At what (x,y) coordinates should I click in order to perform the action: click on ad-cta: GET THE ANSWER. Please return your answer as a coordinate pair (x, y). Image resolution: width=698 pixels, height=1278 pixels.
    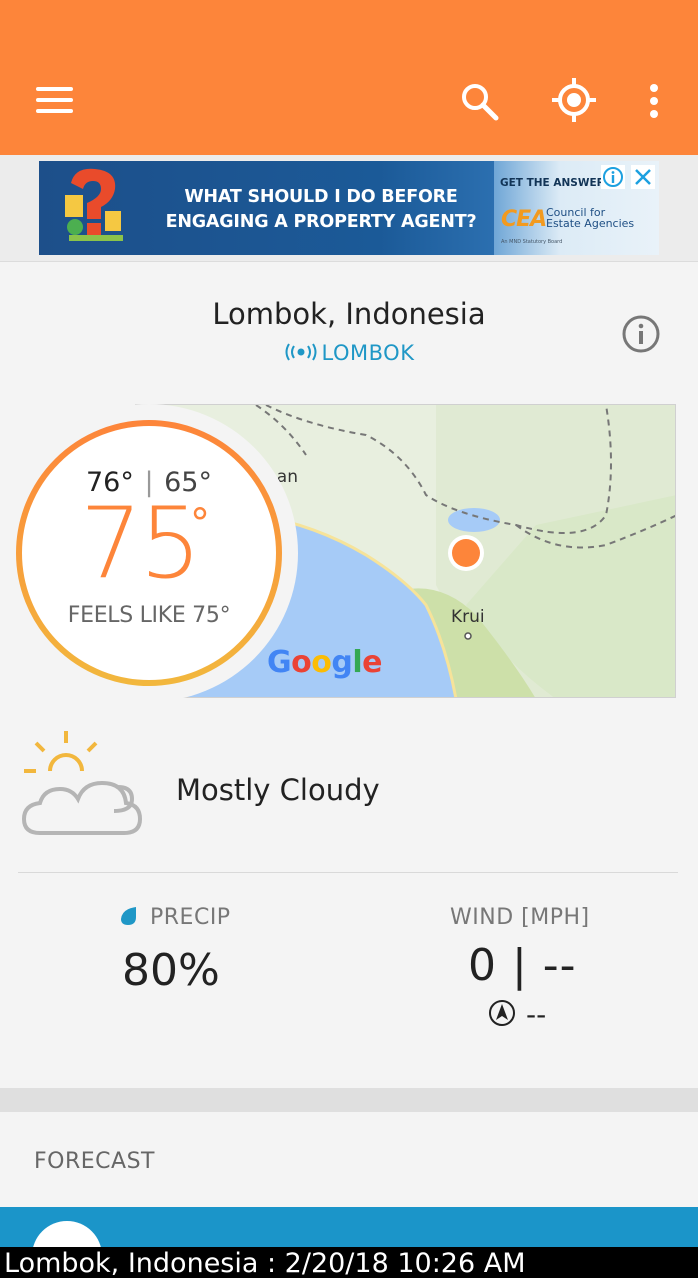
    Looking at the image, I should click on (552, 183).